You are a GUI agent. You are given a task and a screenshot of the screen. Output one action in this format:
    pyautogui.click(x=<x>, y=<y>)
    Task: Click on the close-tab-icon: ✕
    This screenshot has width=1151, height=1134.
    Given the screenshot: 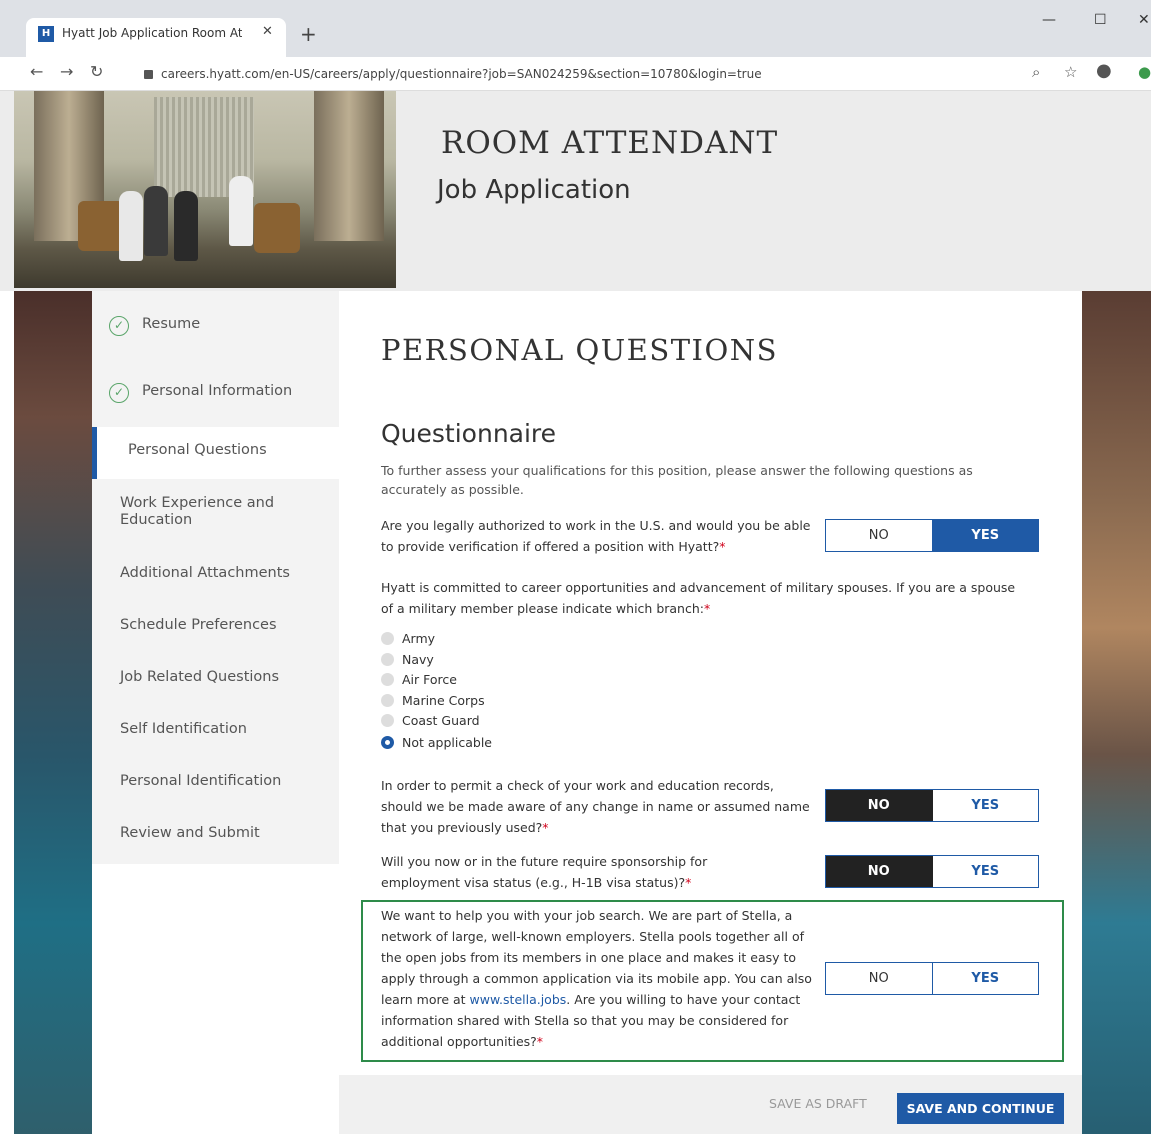 What is the action you would take?
    pyautogui.click(x=267, y=31)
    